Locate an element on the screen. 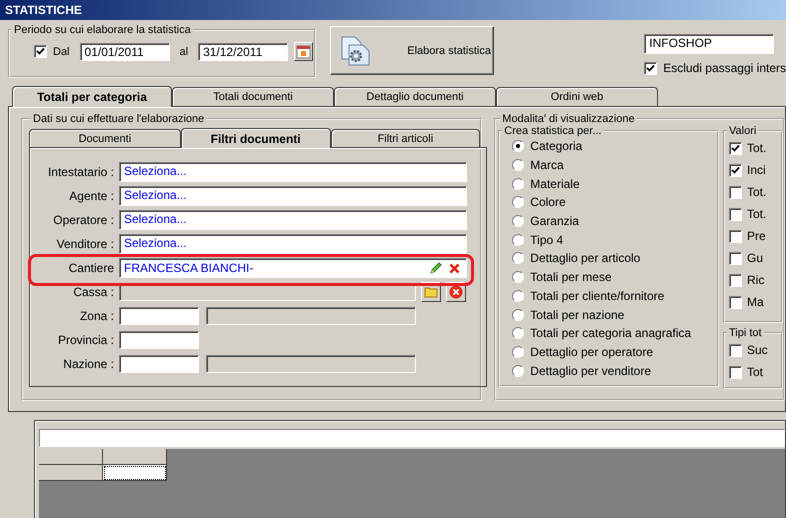 Image resolution: width=786 pixels, height=518 pixels. radio-label: Garanzia is located at coordinates (554, 221).